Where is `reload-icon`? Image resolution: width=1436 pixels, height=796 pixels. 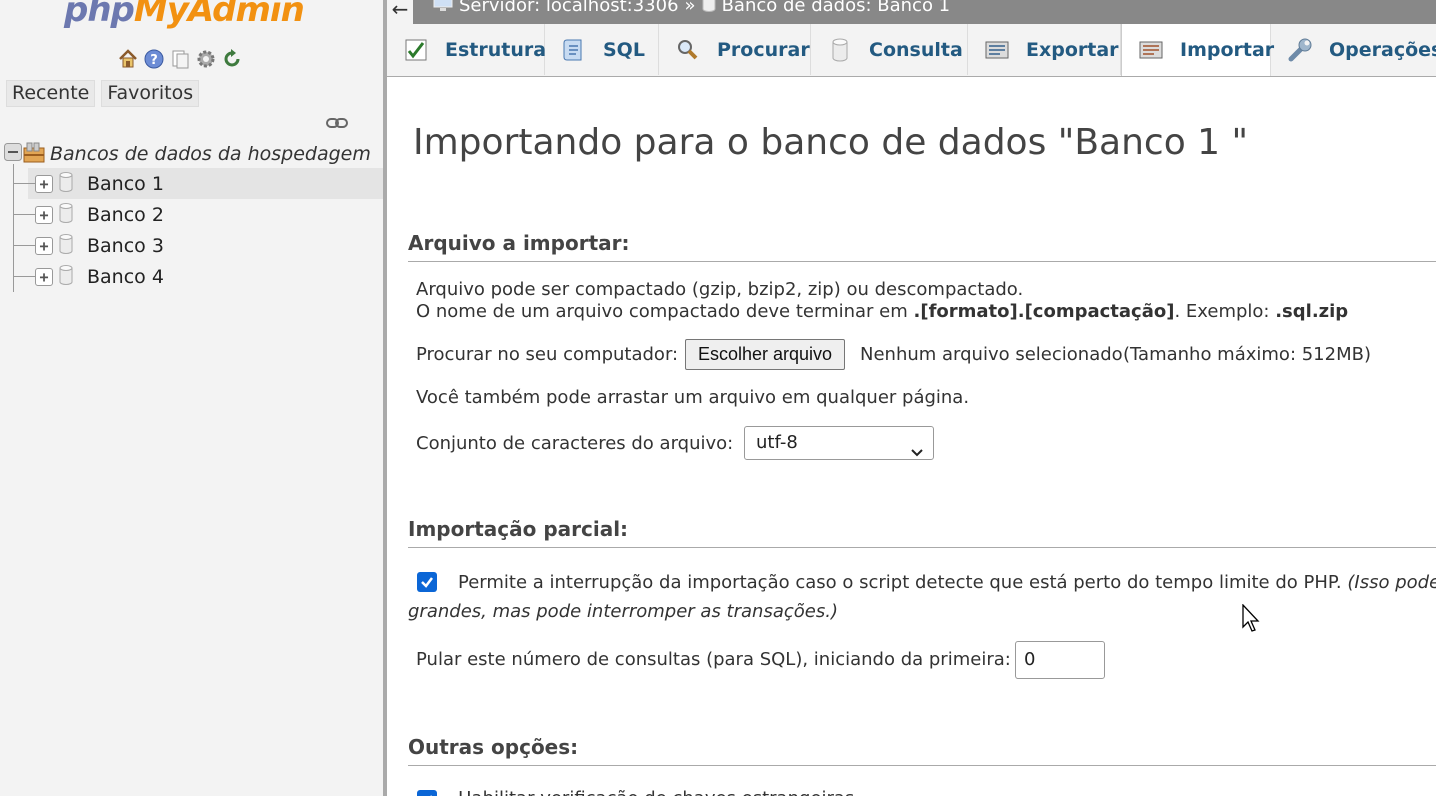 reload-icon is located at coordinates (232, 59).